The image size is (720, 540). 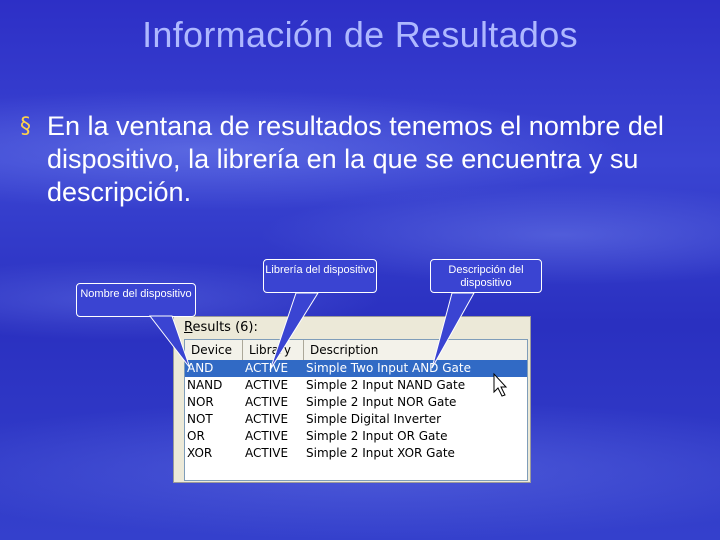 What do you see at coordinates (294, 331) in the screenshot?
I see `callout-pointer-library` at bounding box center [294, 331].